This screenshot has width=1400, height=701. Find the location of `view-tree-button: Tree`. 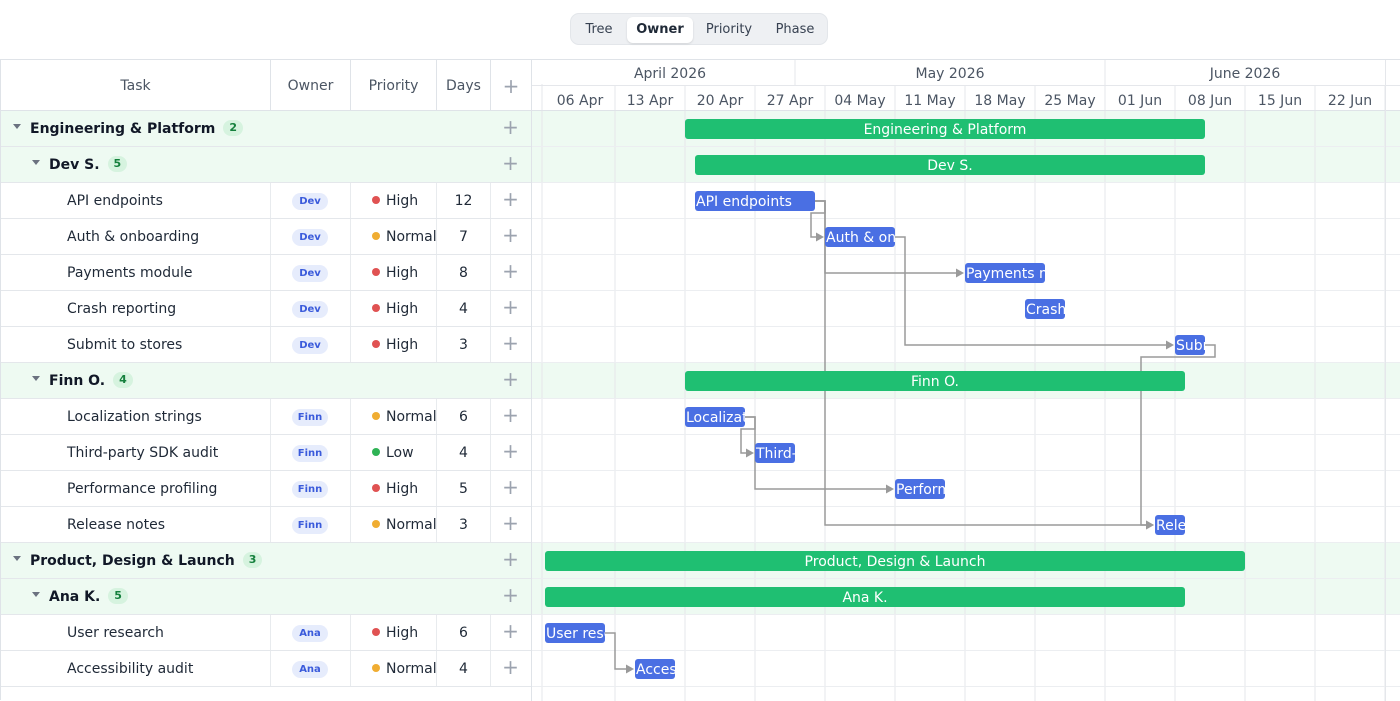

view-tree-button: Tree is located at coordinates (599, 30).